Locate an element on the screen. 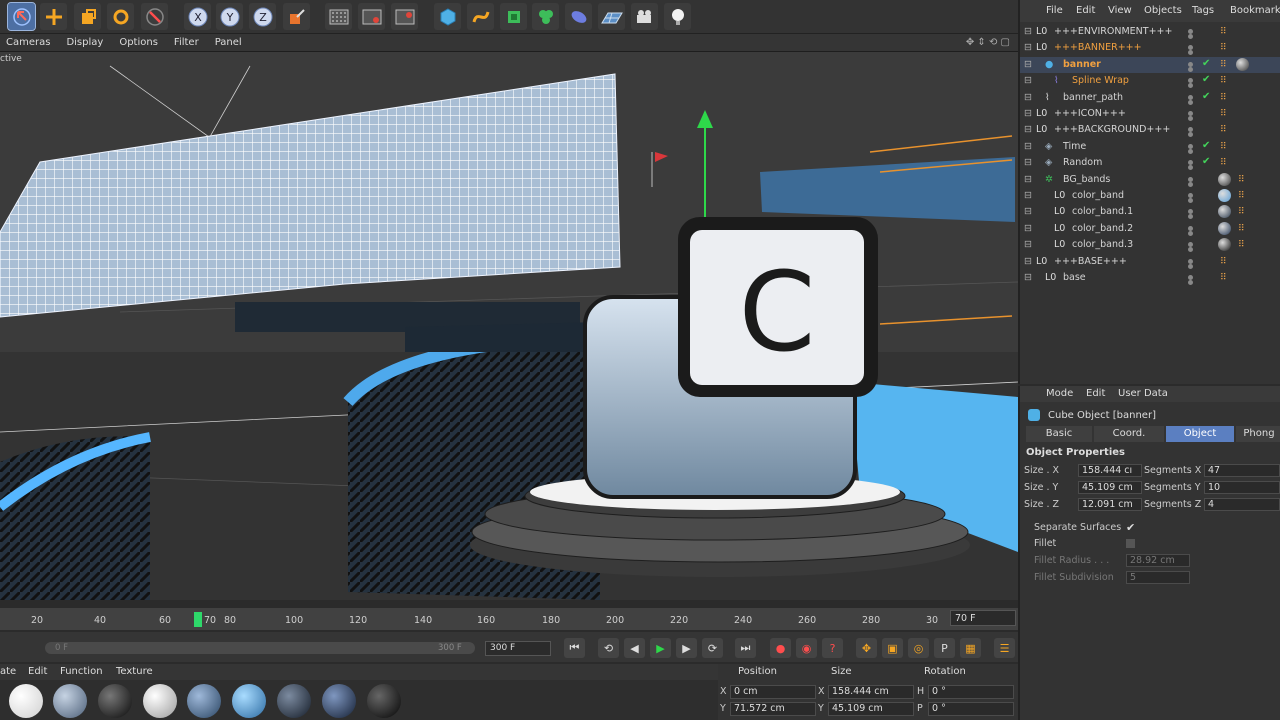 The image size is (1280, 720). segments-y-field: 10 is located at coordinates (1242, 487).